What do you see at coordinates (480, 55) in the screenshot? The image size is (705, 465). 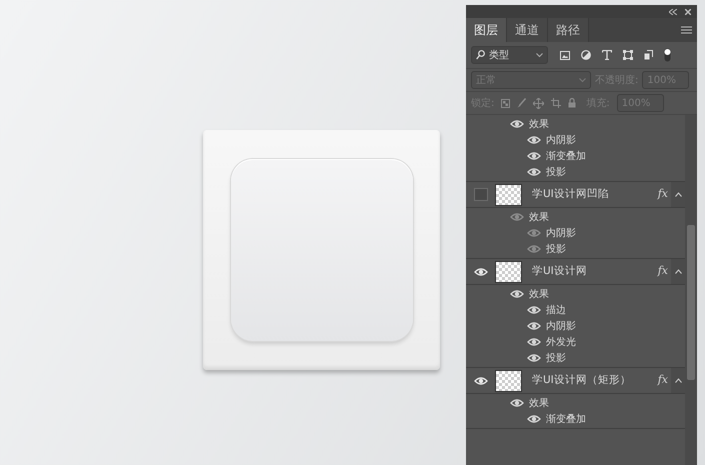 I see `search-icon` at bounding box center [480, 55].